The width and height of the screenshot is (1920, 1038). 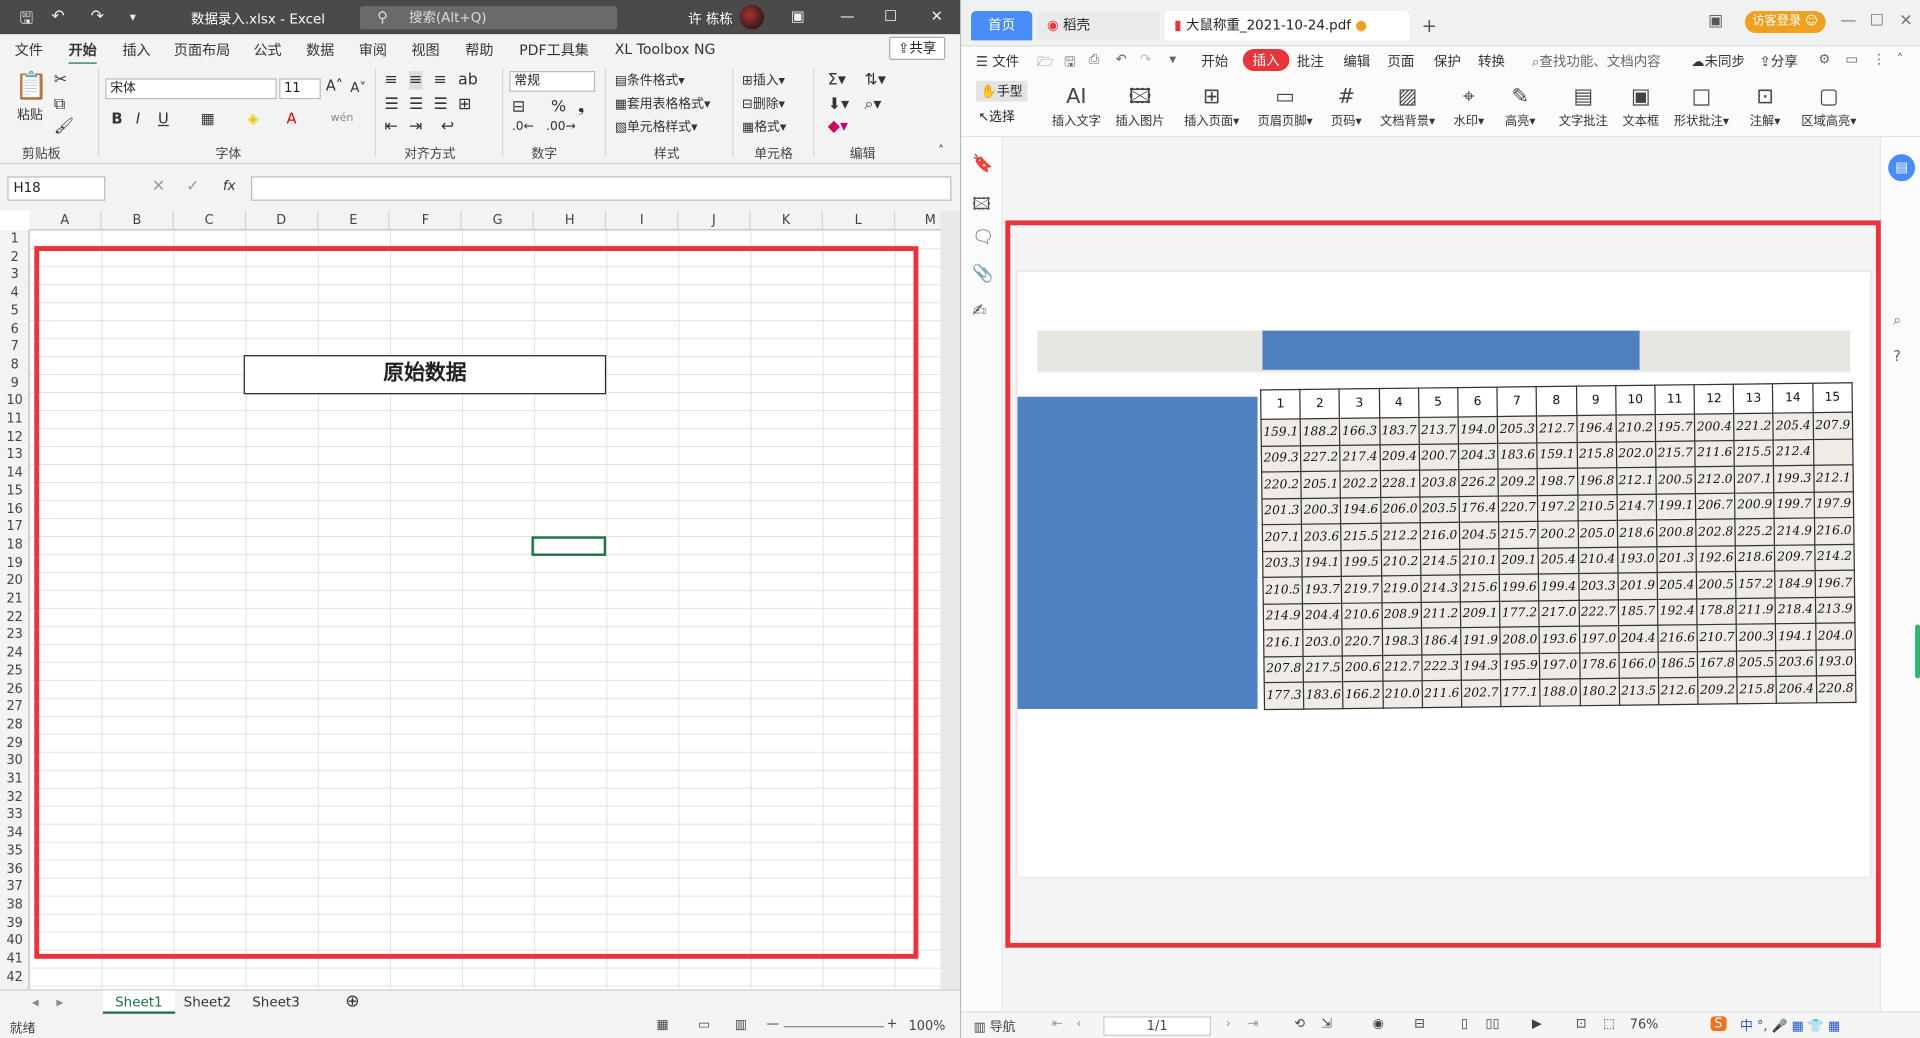 What do you see at coordinates (859, 220) in the screenshot?
I see `column-header: L` at bounding box center [859, 220].